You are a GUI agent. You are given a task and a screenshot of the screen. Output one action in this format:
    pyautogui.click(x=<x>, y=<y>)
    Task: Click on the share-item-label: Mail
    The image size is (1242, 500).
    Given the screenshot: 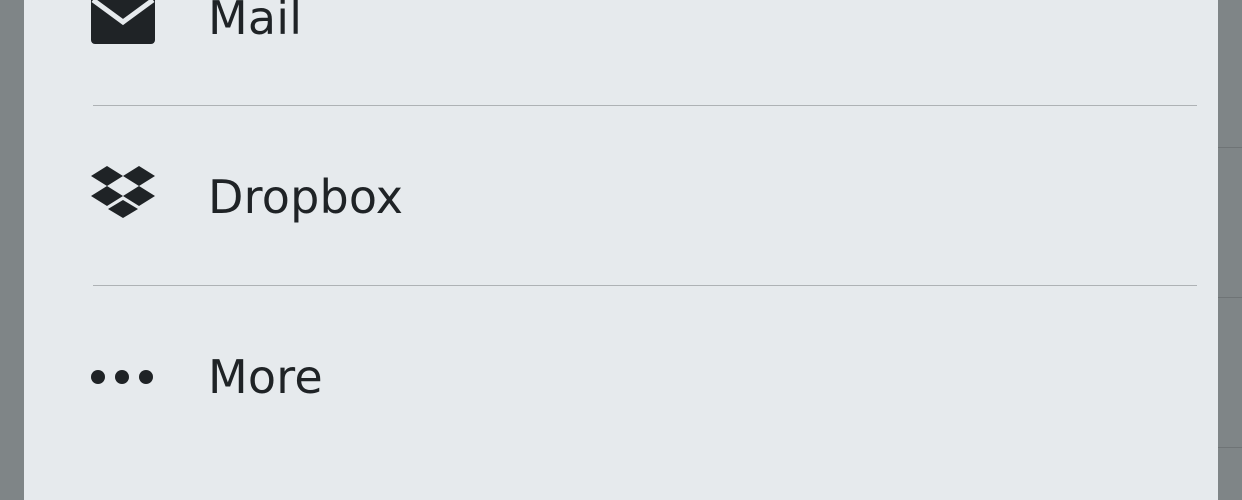 What is the action you would take?
    pyautogui.click(x=255, y=22)
    